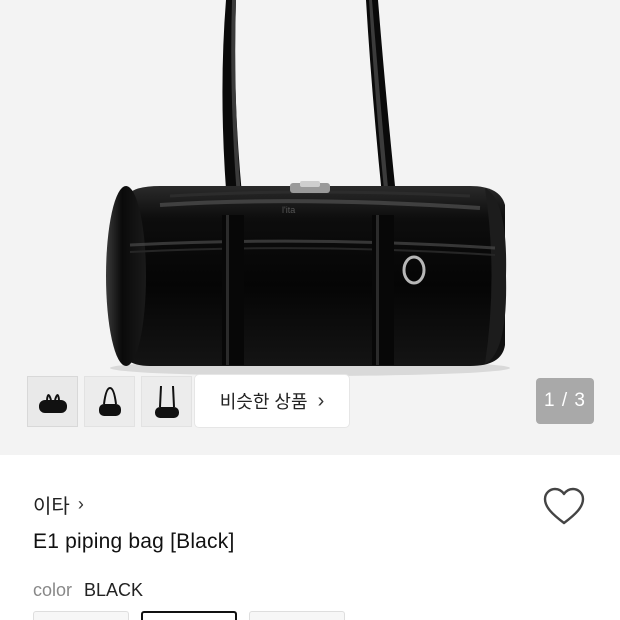  I want to click on brand-name: 이타, so click(51, 507).